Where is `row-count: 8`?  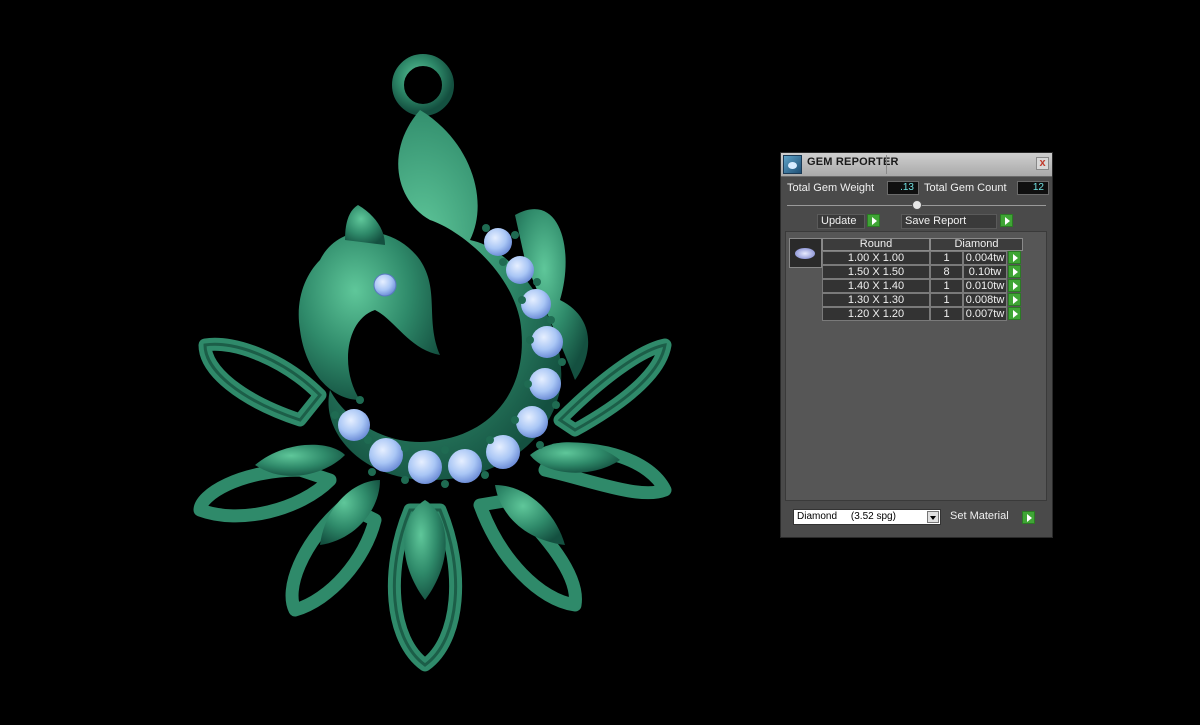 row-count: 8 is located at coordinates (946, 272).